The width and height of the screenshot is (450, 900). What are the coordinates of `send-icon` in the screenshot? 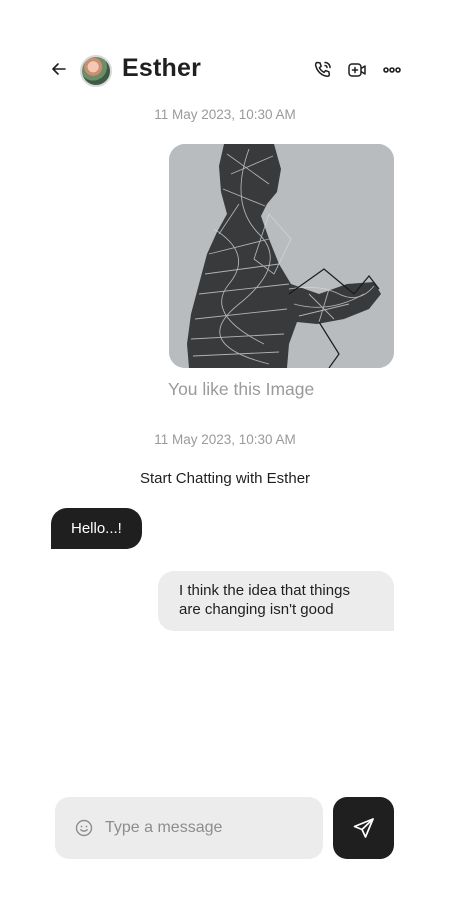 It's located at (363, 828).